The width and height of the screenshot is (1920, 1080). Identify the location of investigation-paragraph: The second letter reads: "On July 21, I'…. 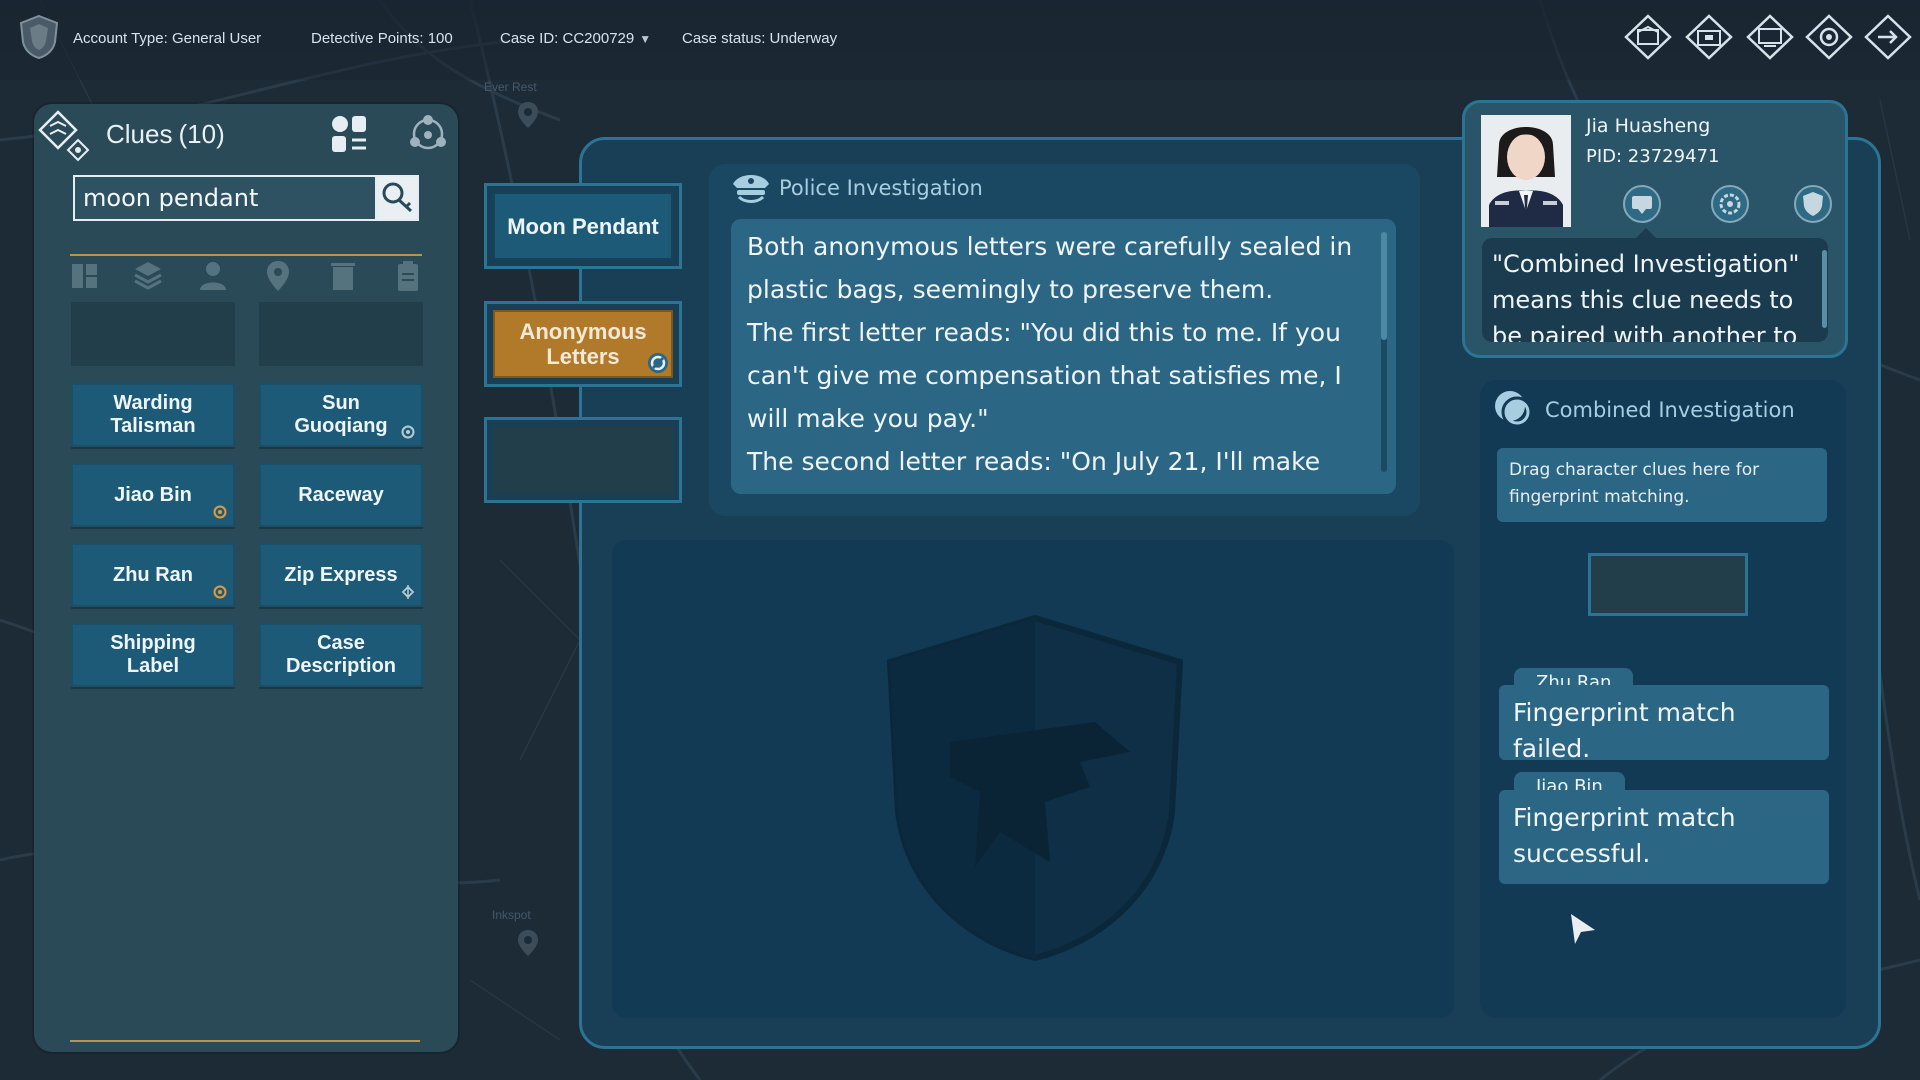
(1034, 470).